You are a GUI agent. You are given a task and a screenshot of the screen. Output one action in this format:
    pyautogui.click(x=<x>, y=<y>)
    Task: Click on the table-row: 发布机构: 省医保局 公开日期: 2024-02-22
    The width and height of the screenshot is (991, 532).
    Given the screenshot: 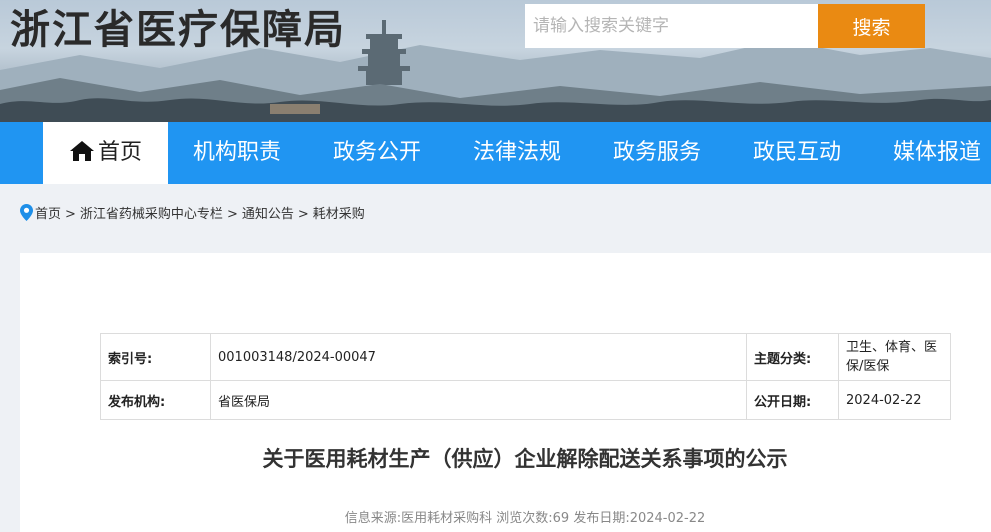 What is the action you would take?
    pyautogui.click(x=525, y=400)
    